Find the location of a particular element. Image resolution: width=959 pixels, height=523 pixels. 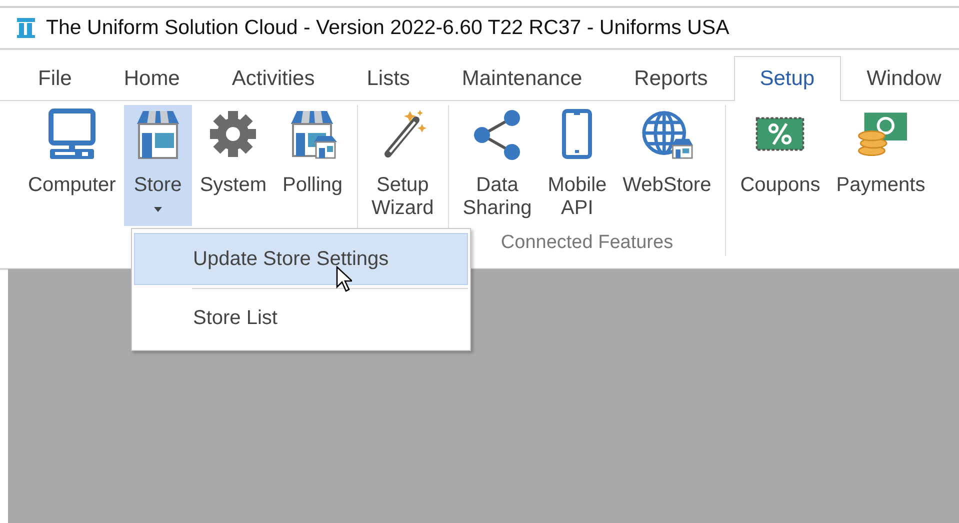

window-title: The Uniform Solution Cloud - Version 2022-6.60 T22 RC37 - Uniforms USA is located at coordinates (388, 28).